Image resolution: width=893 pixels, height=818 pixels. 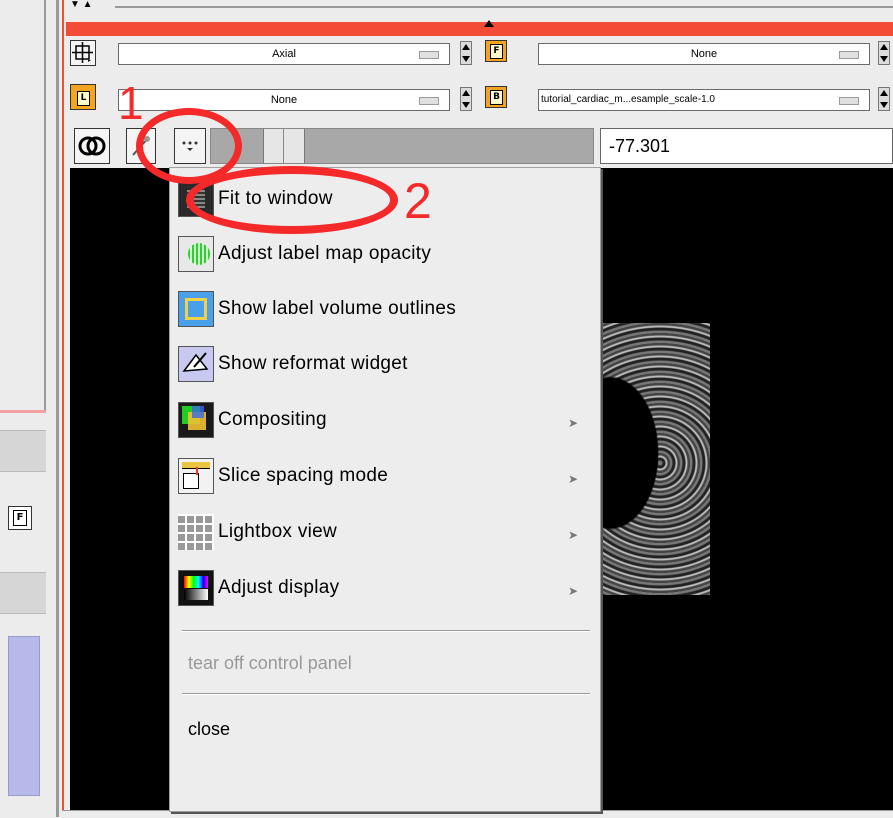 I want to click on adjust-display-icon, so click(x=196, y=588).